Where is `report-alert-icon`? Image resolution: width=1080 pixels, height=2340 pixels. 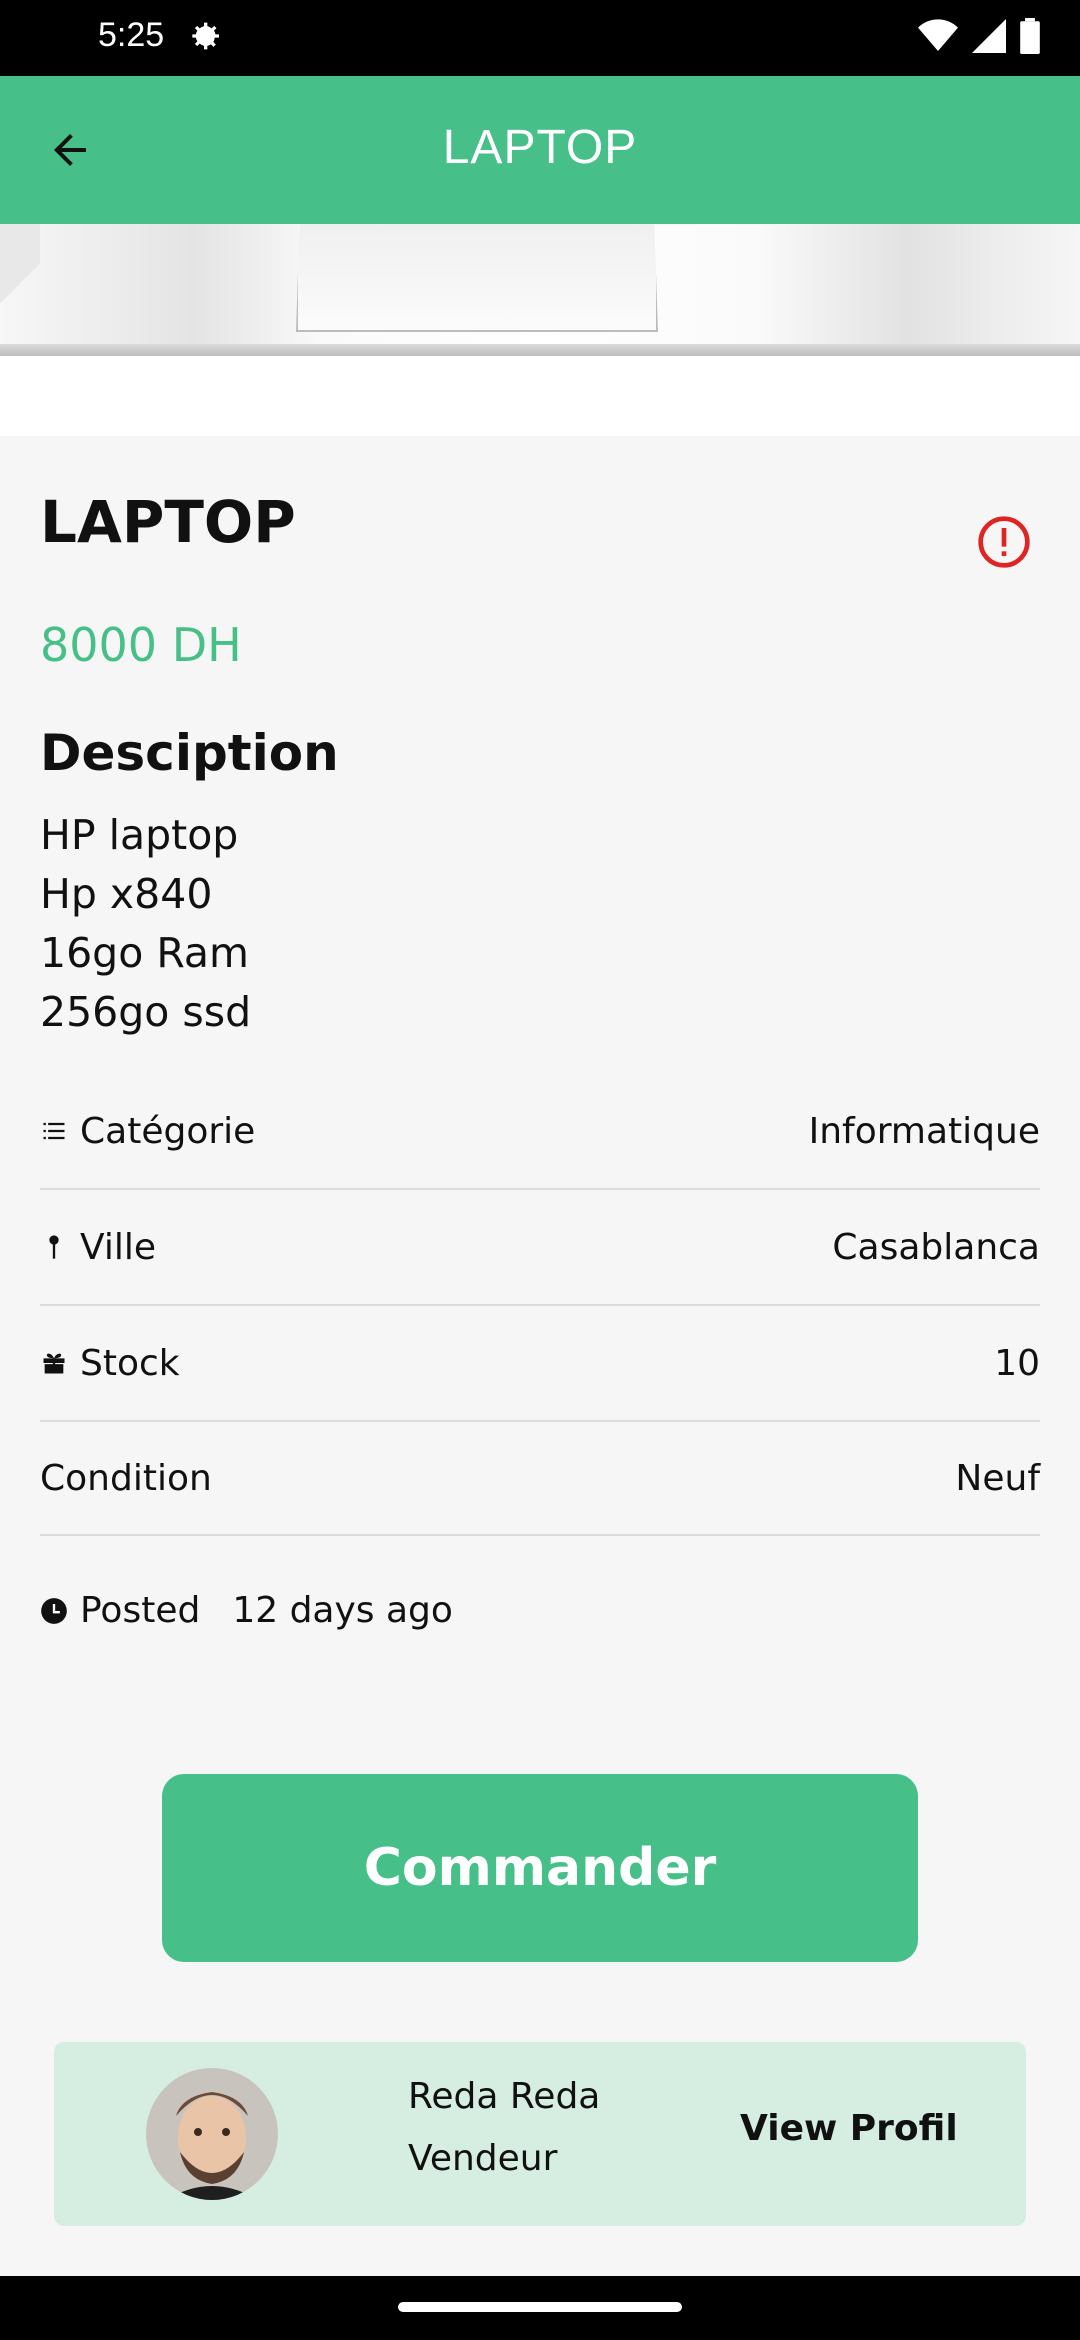 report-alert-icon is located at coordinates (1004, 542).